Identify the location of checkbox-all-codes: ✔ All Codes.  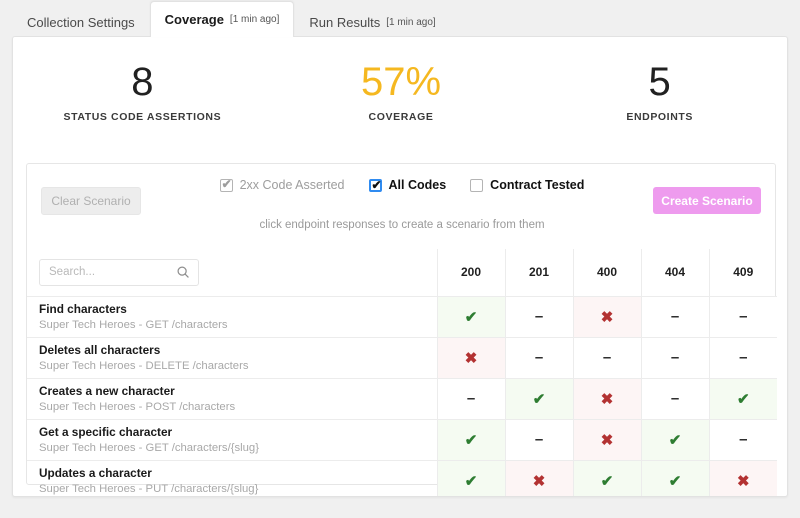
(407, 184).